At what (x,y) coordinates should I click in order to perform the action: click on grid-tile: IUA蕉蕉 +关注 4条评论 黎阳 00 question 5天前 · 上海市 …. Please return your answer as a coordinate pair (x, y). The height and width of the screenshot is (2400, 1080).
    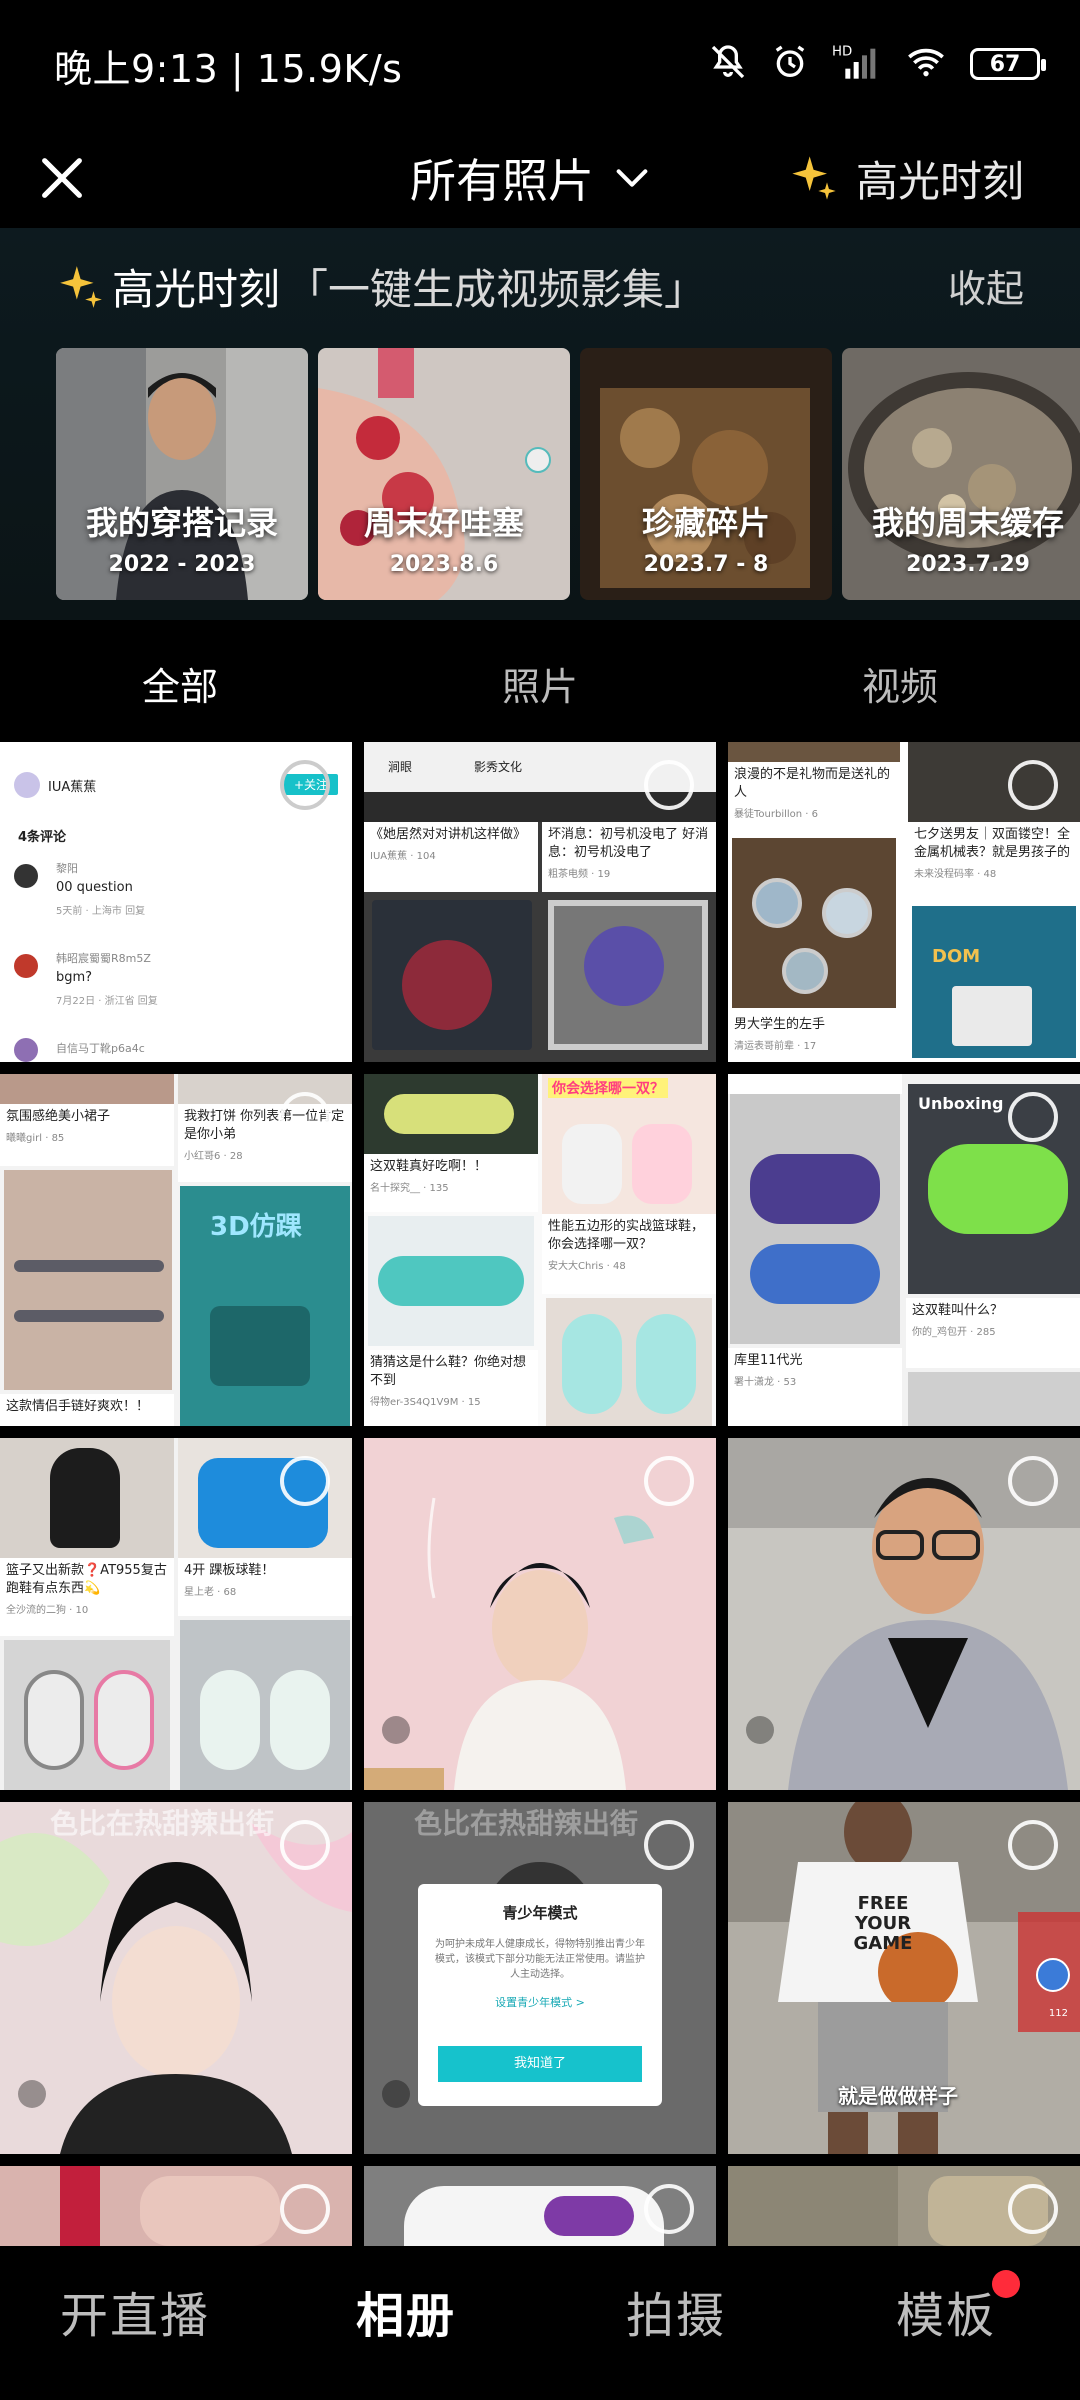
    Looking at the image, I should click on (176, 902).